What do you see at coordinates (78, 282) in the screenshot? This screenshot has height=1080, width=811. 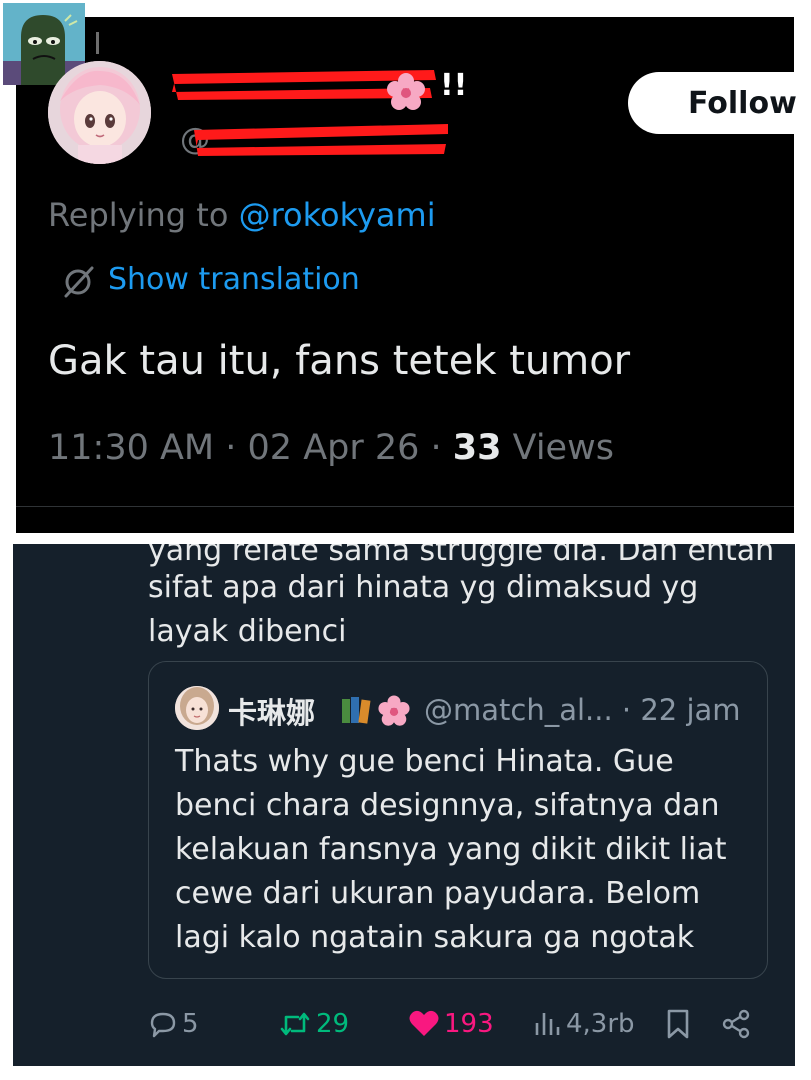 I see `translate-icon` at bounding box center [78, 282].